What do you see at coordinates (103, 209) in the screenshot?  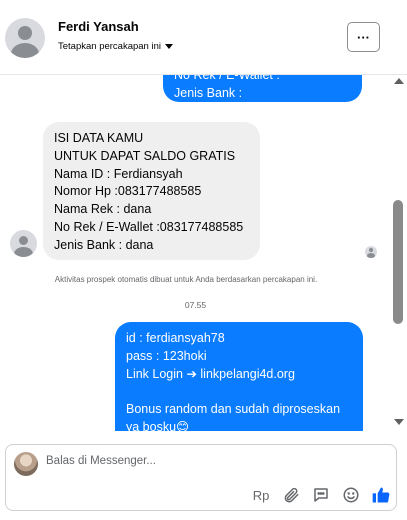 I see `message-line: Nama Rek : dana` at bounding box center [103, 209].